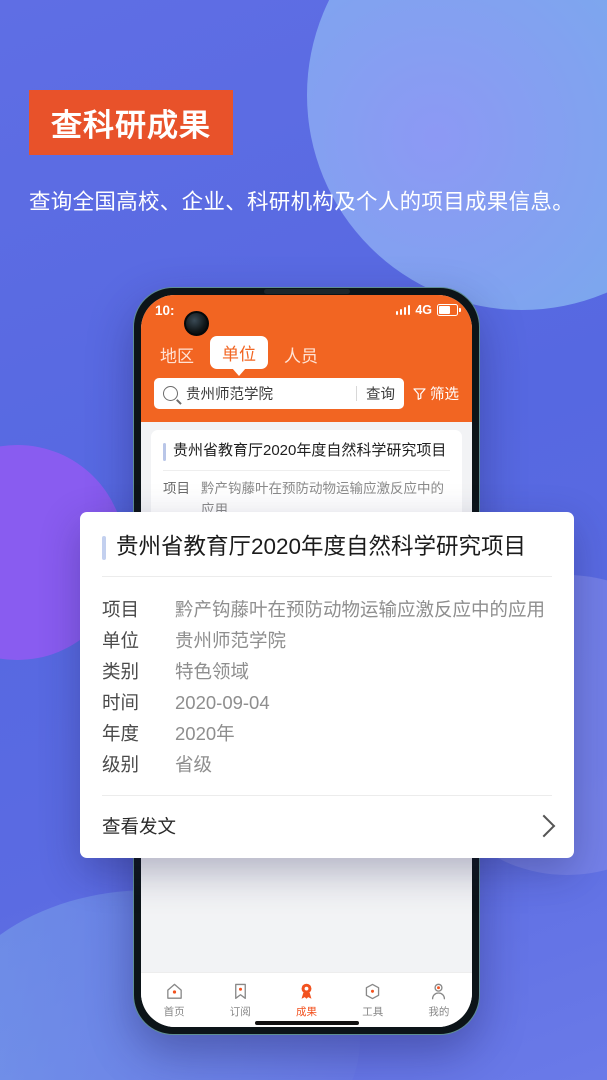 This screenshot has height=1080, width=607. Describe the element at coordinates (177, 354) in the screenshot. I see `tab-region: 地区` at that location.